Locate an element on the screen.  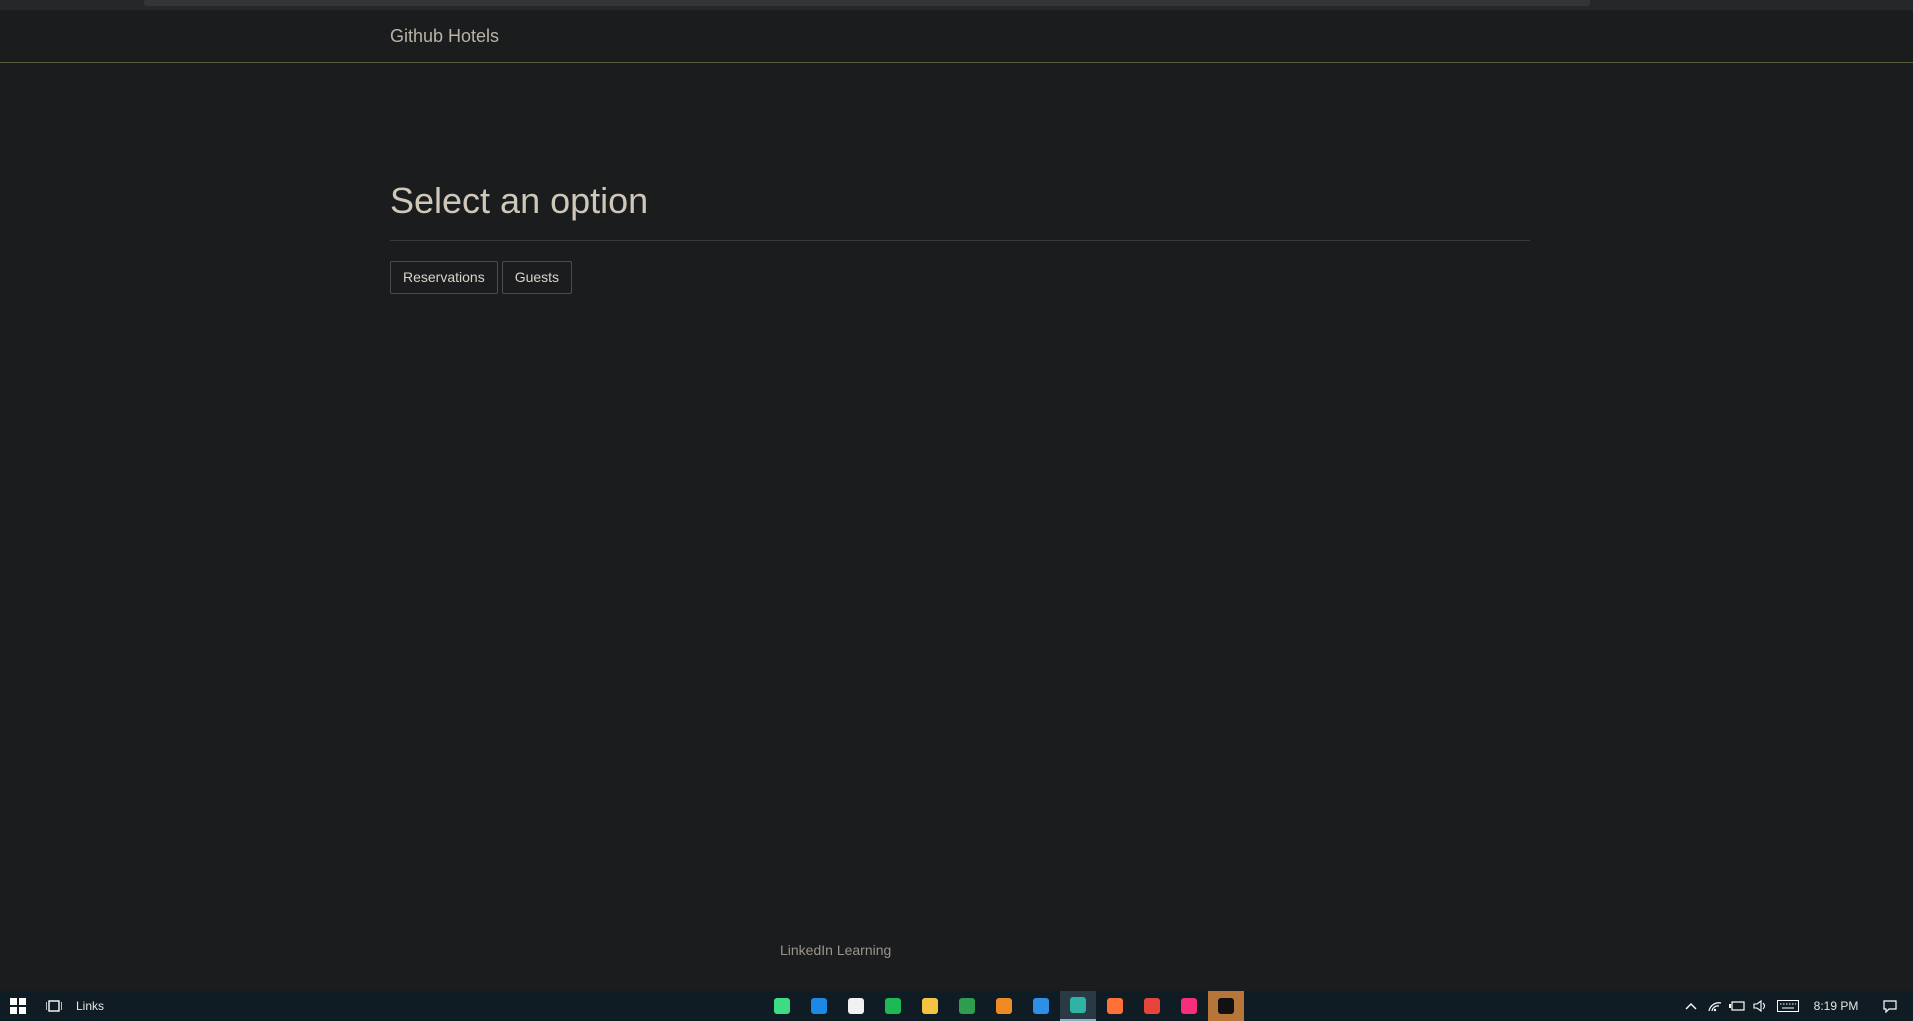
store-icon is located at coordinates (856, 1006).